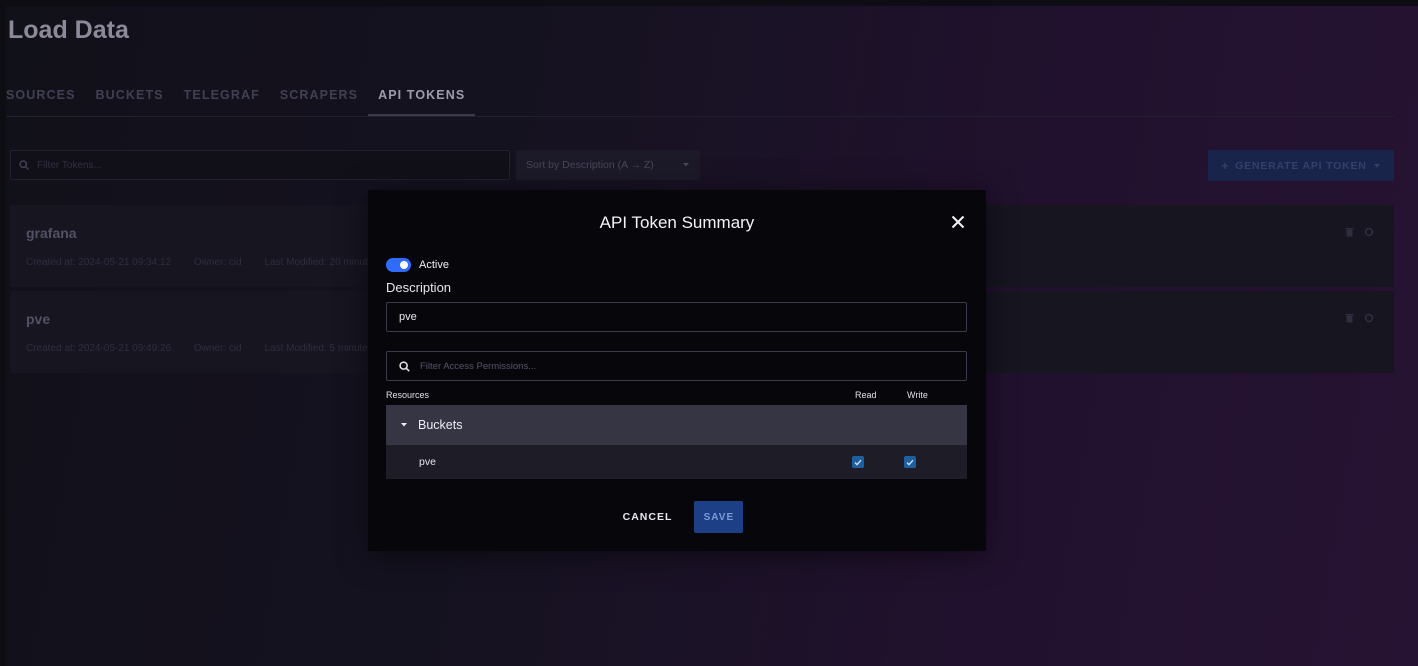  Describe the element at coordinates (427, 462) in the screenshot. I see `permission-resource-name: pve` at that location.